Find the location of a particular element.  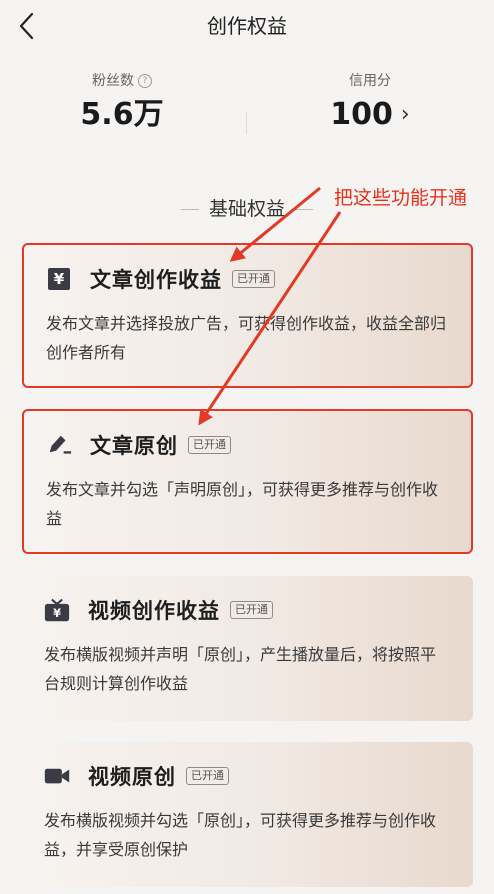

pen-icon is located at coordinates (59, 445).